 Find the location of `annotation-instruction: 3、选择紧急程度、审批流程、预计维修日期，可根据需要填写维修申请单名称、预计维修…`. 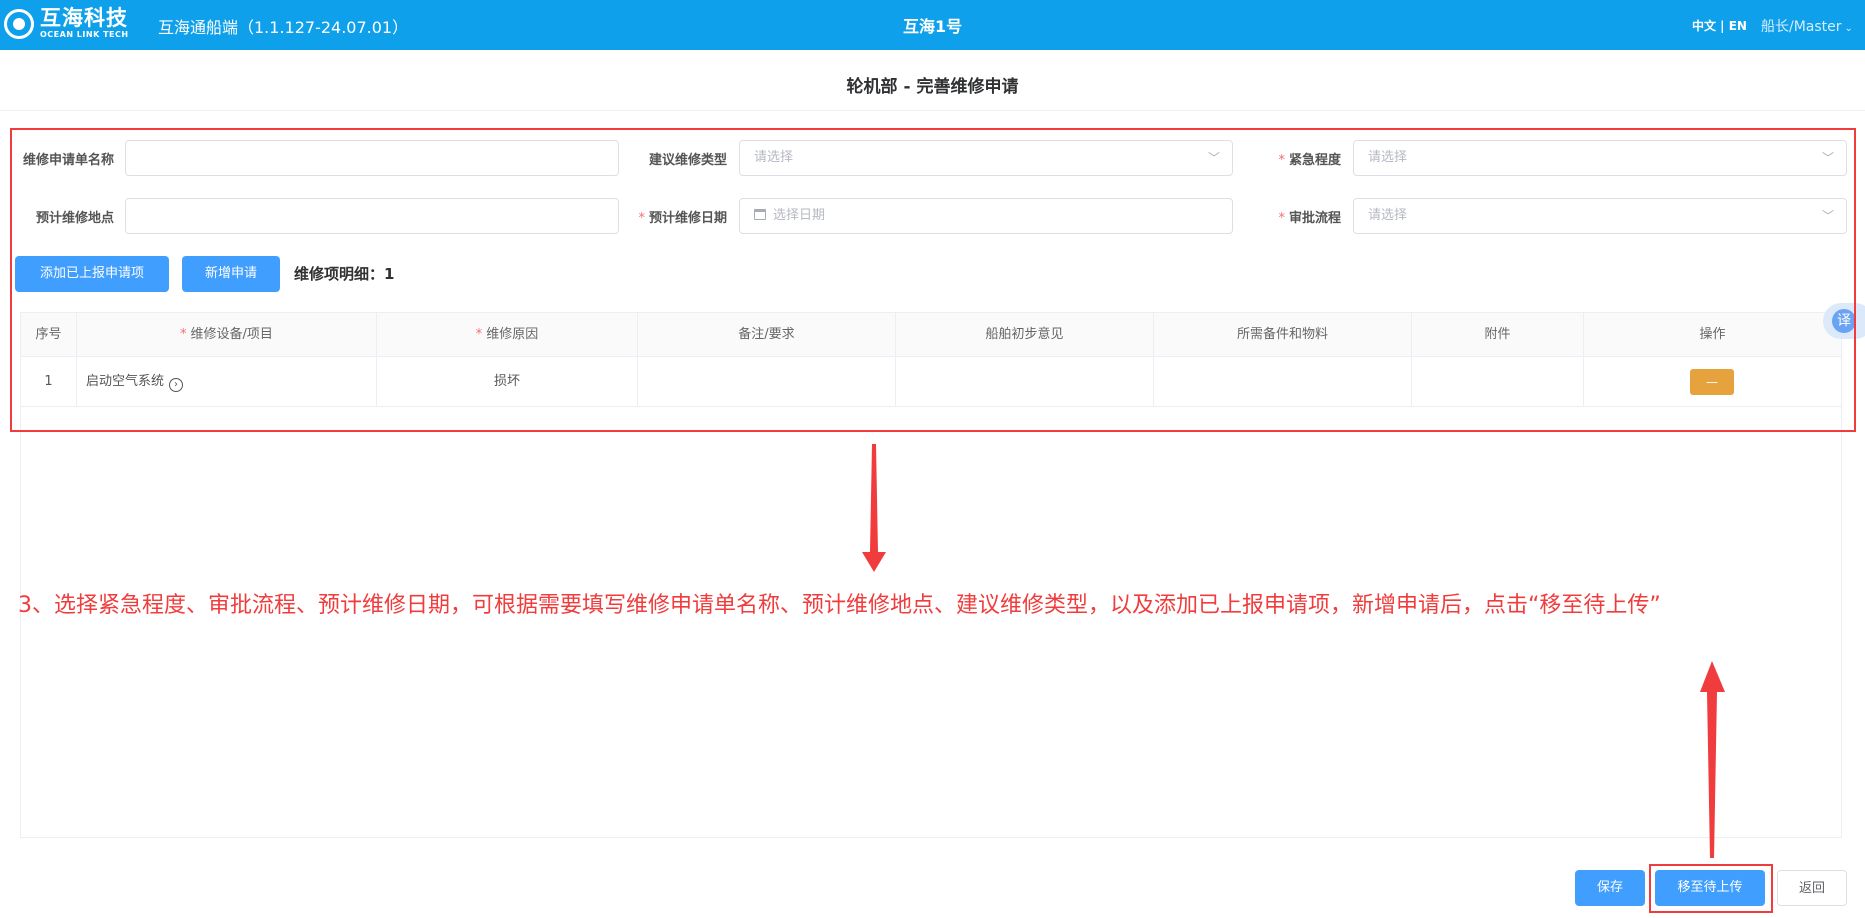

annotation-instruction: 3、选择紧急程度、审批流程、预计维修日期，可根据需要填写维修申请单名称、预计维修… is located at coordinates (839, 605).